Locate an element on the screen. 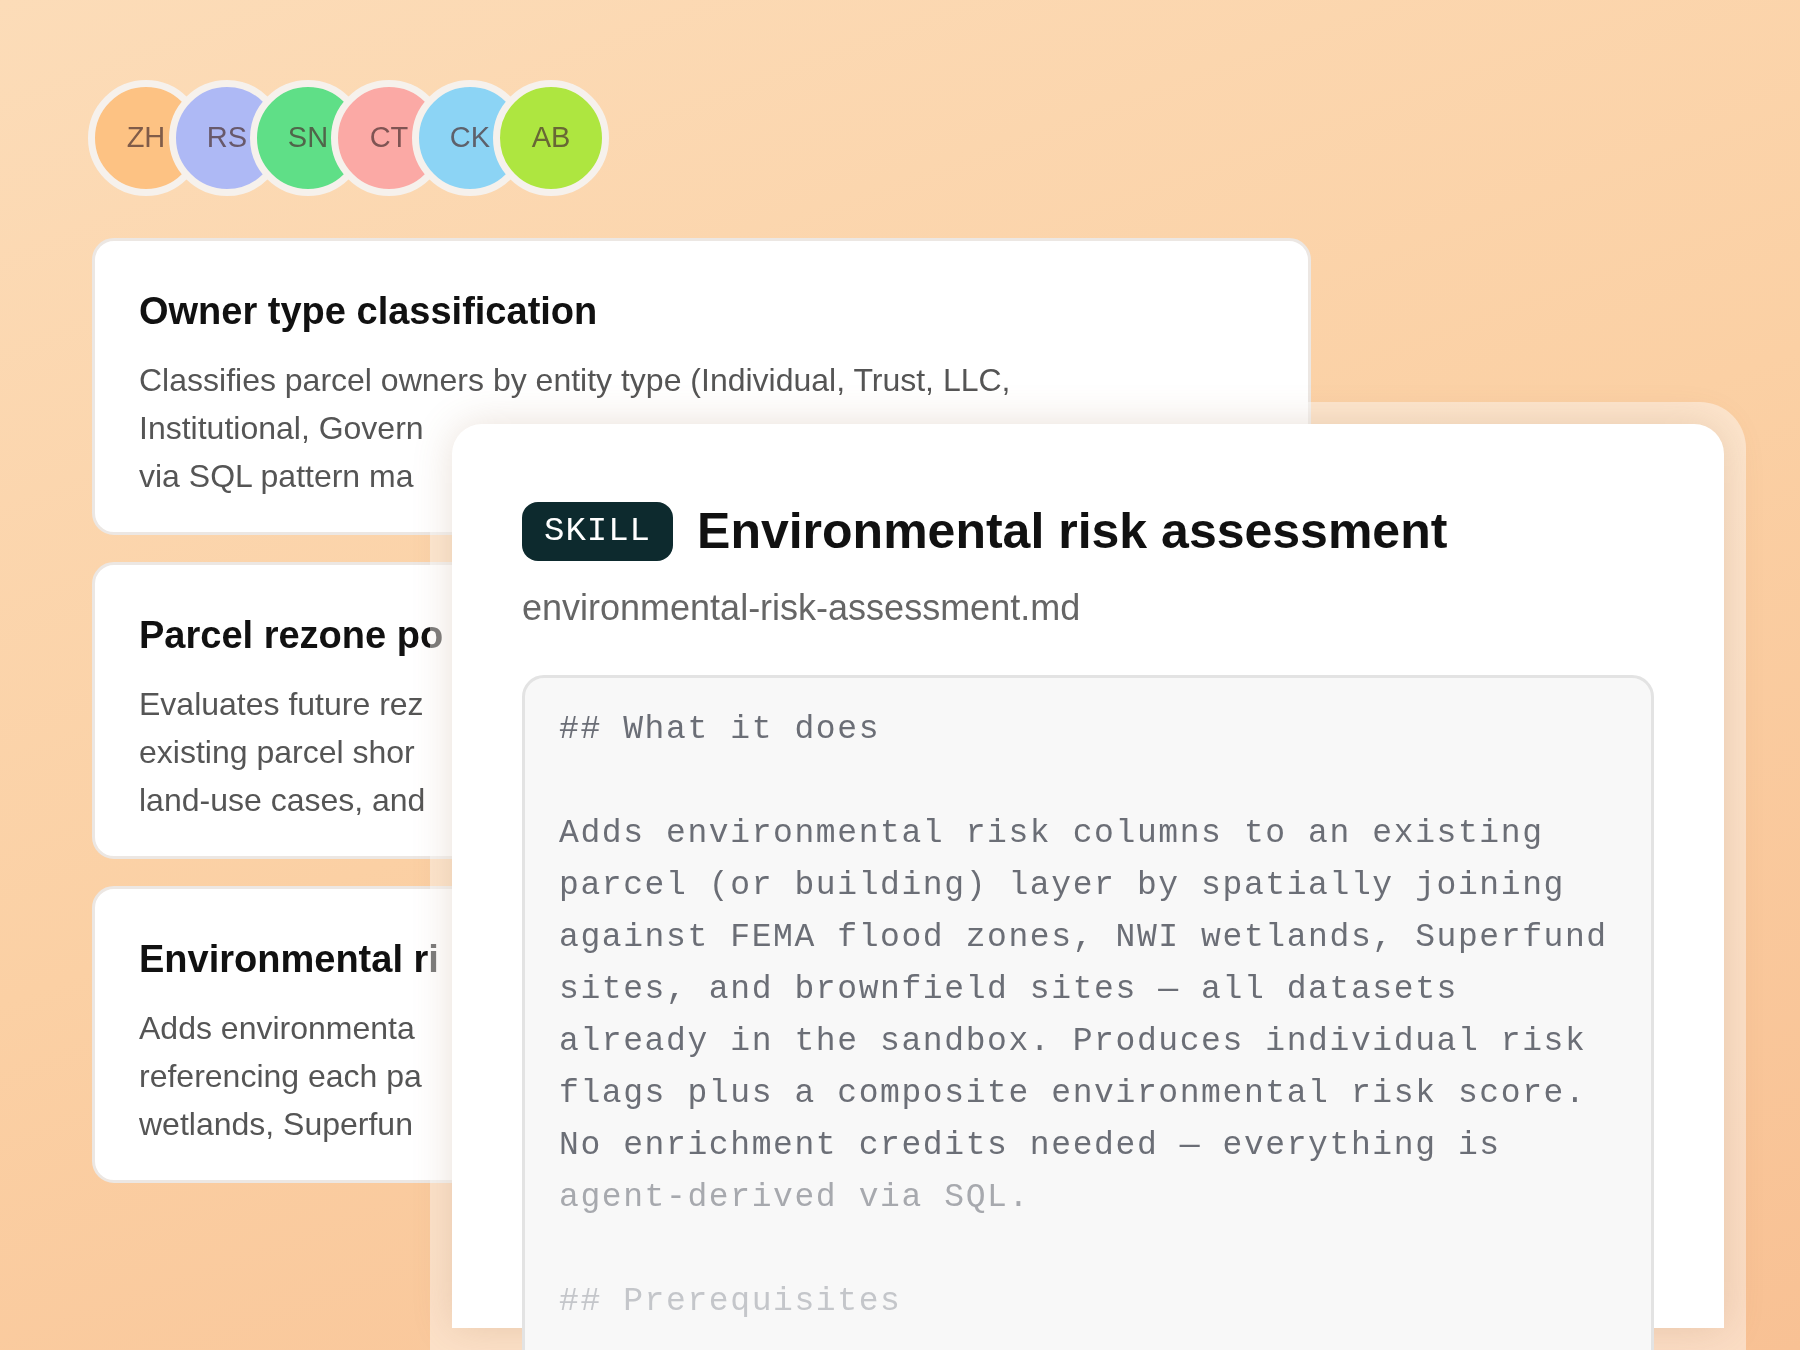 Image resolution: width=1800 pixels, height=1350 pixels. skill-tag: SKILL is located at coordinates (598, 531).